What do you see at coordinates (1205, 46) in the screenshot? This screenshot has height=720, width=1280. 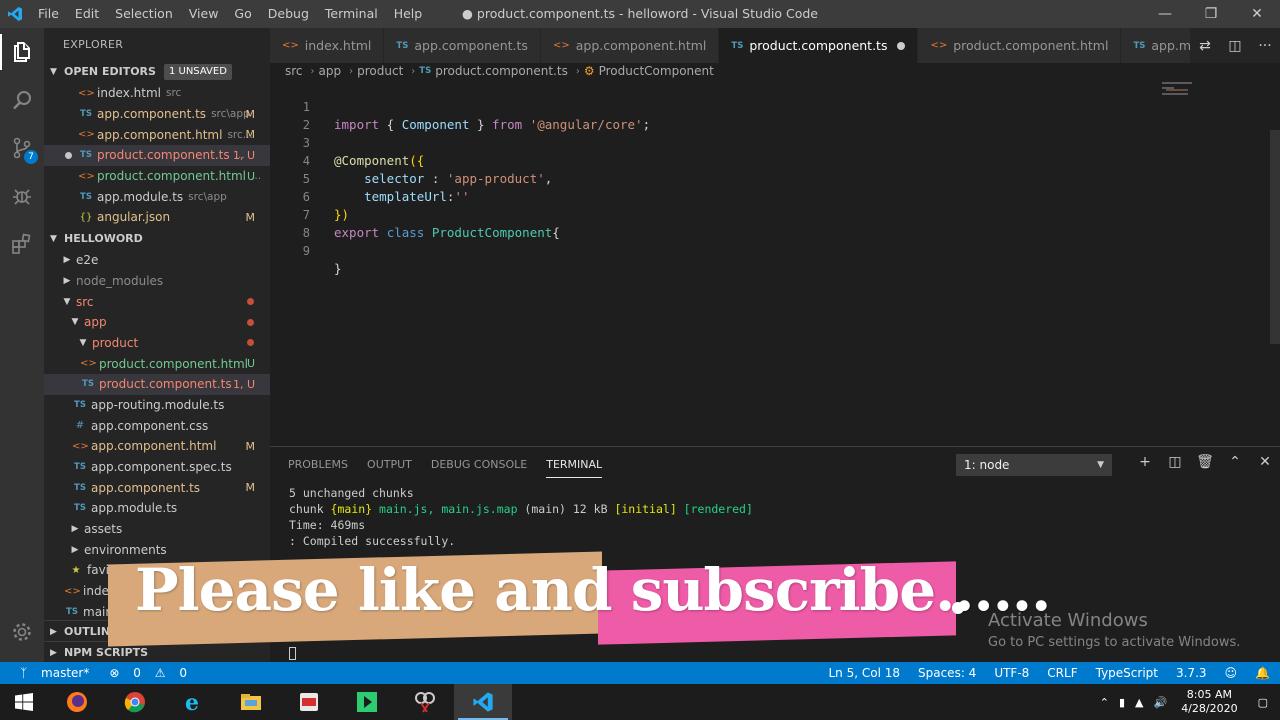 I see `open-changes-icon: ⇄` at bounding box center [1205, 46].